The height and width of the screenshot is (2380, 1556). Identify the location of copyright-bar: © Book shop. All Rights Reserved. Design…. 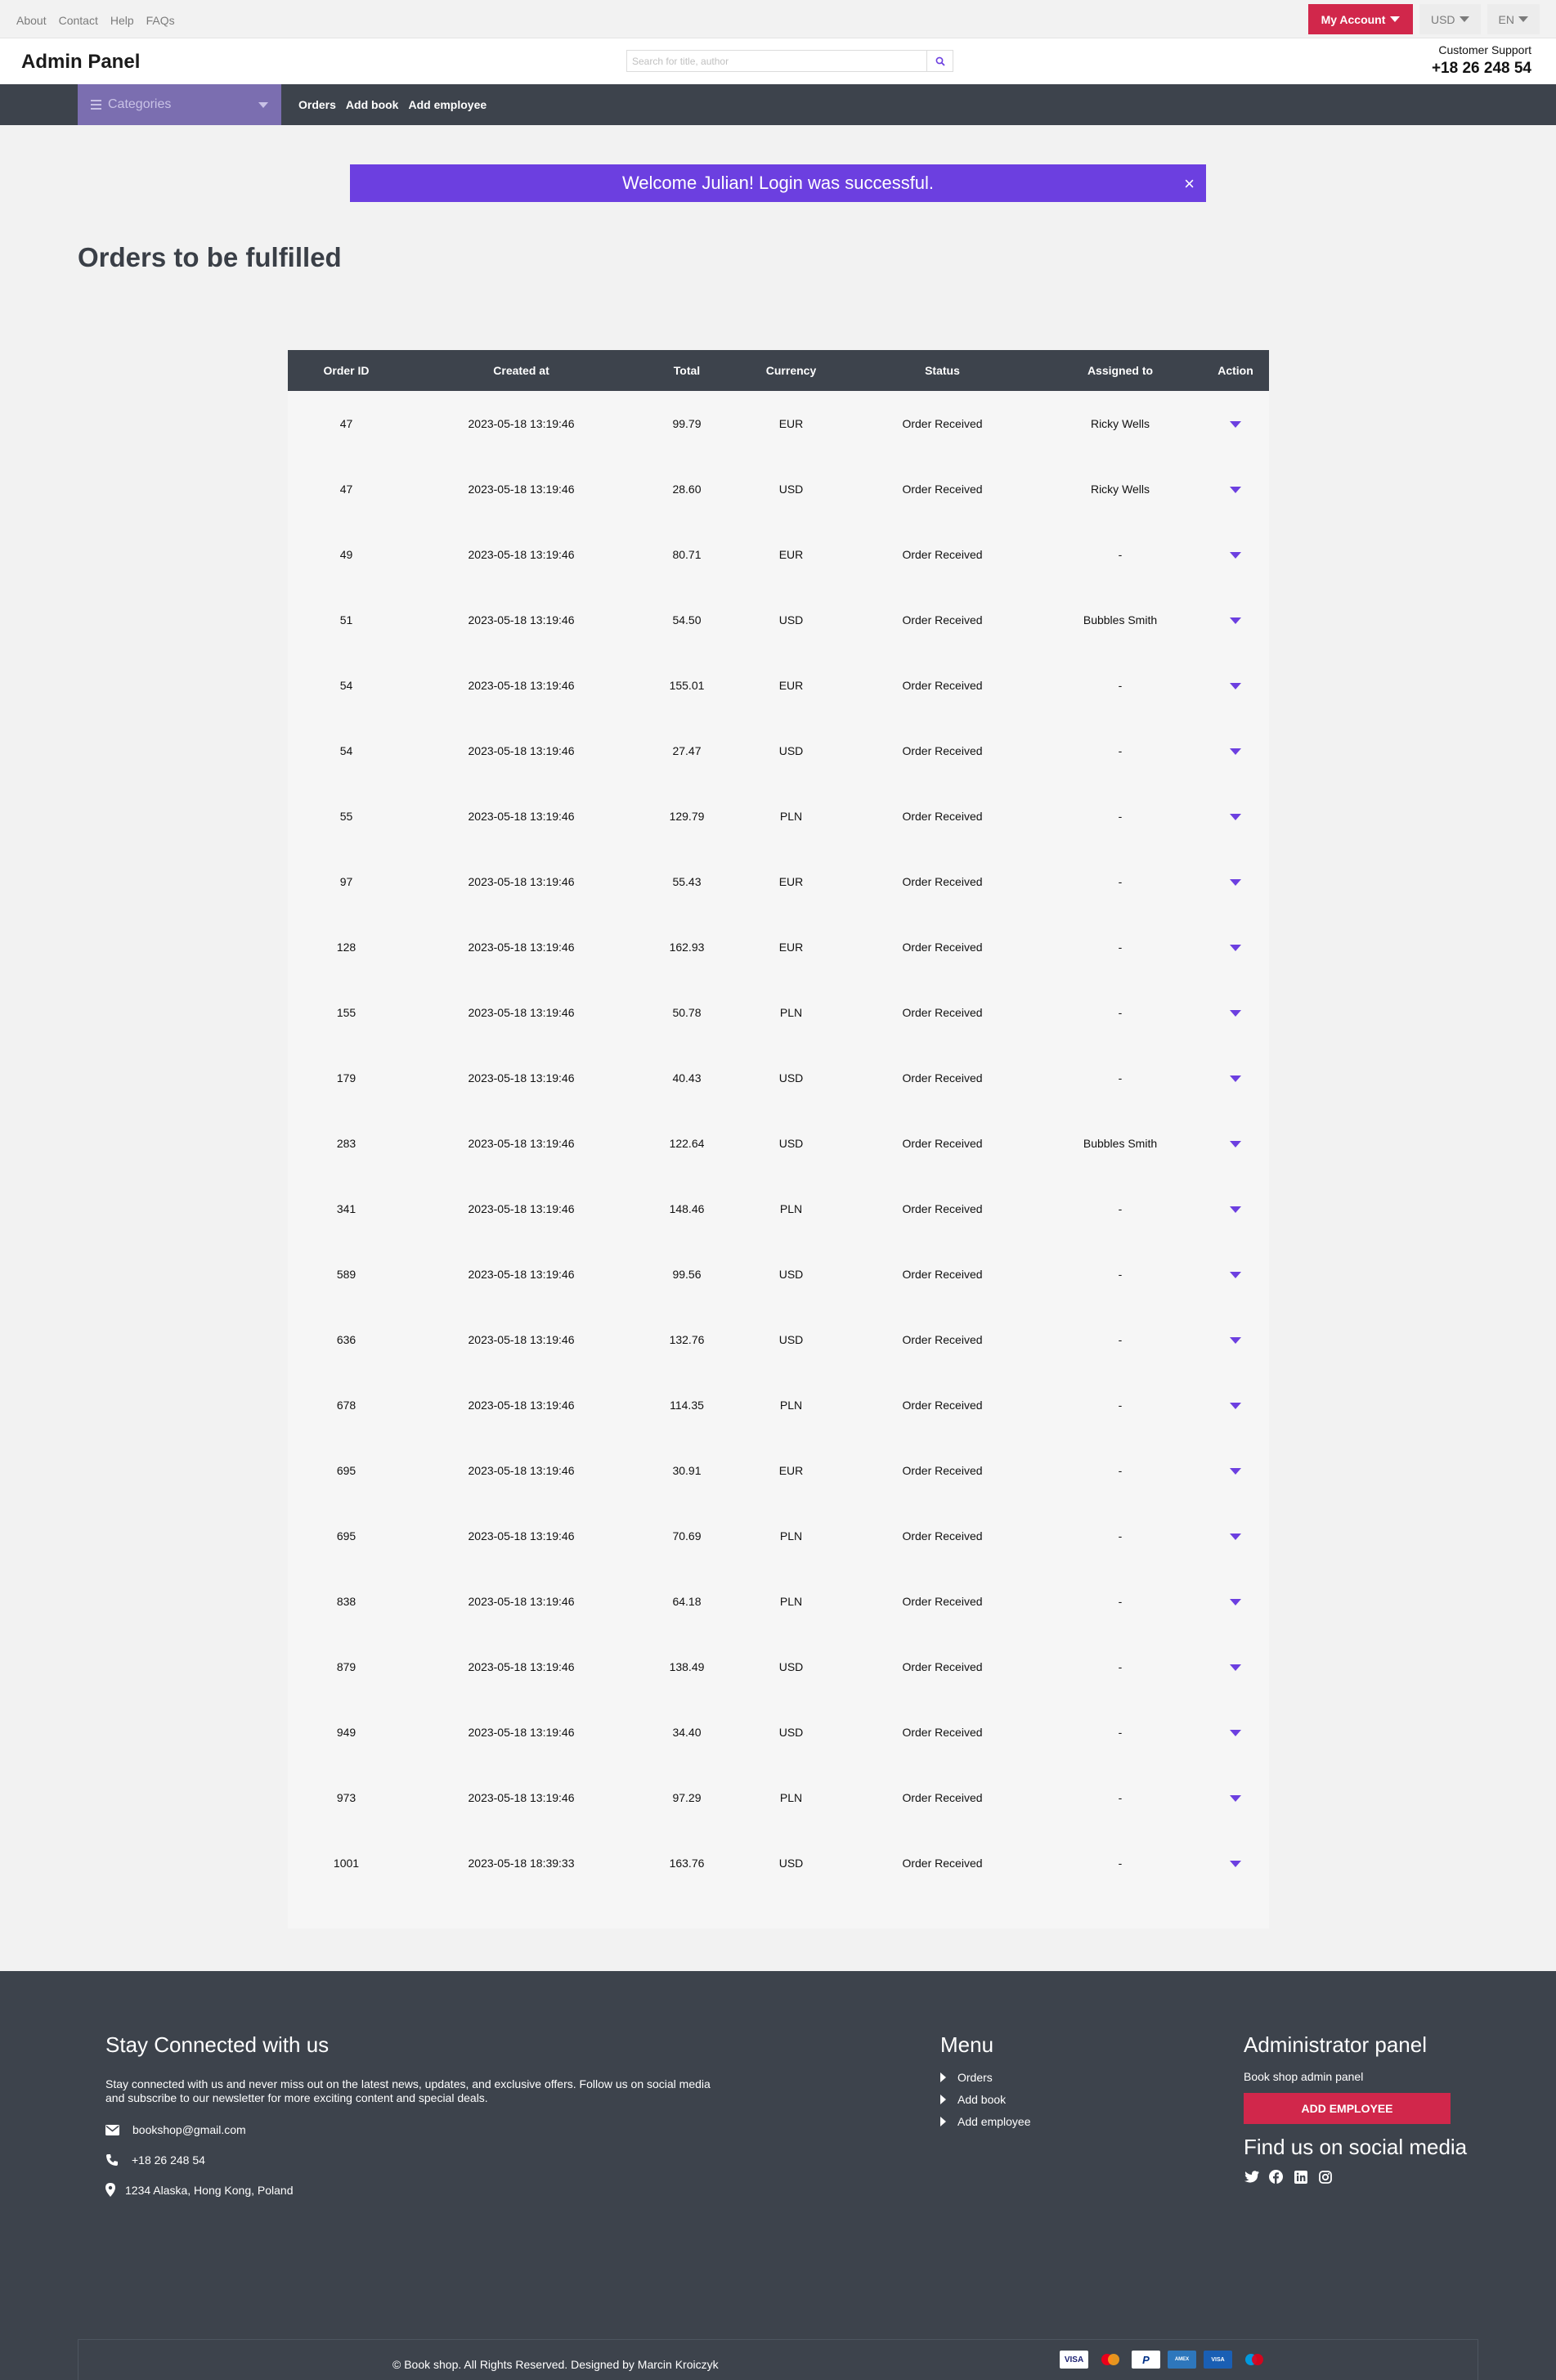
(778, 2359).